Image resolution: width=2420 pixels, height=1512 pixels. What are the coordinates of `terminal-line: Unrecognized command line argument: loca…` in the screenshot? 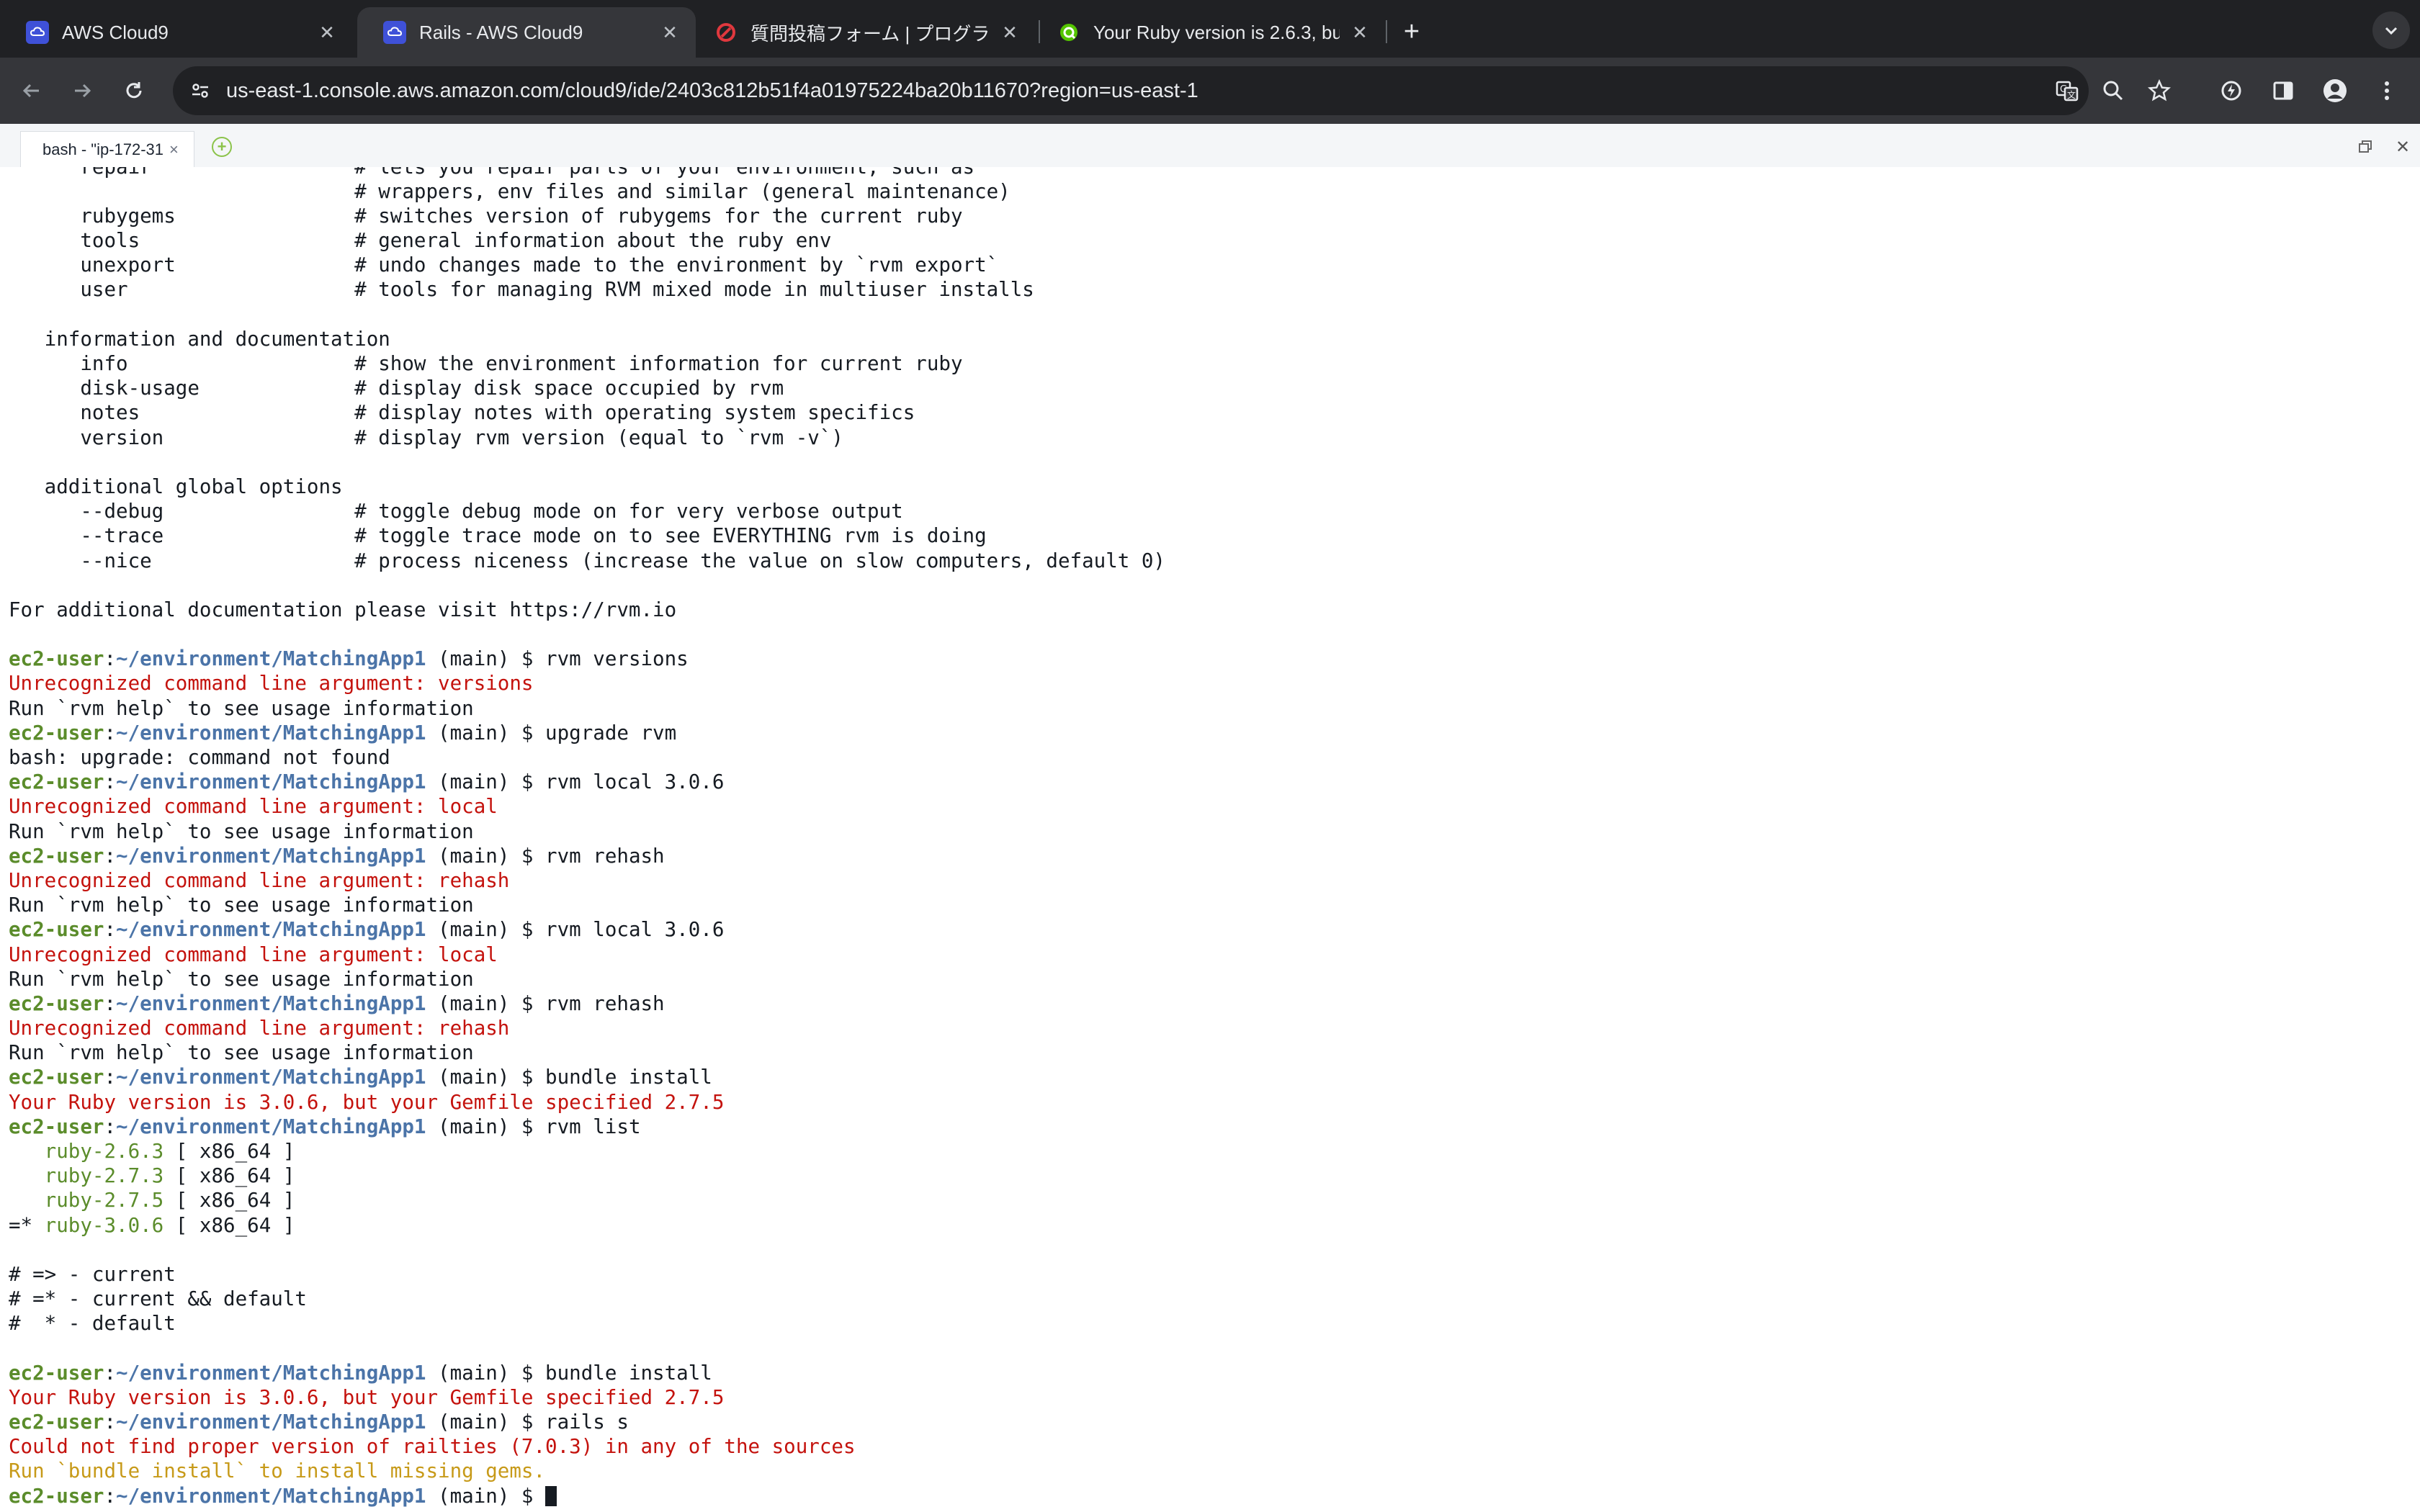 It's located at (587, 954).